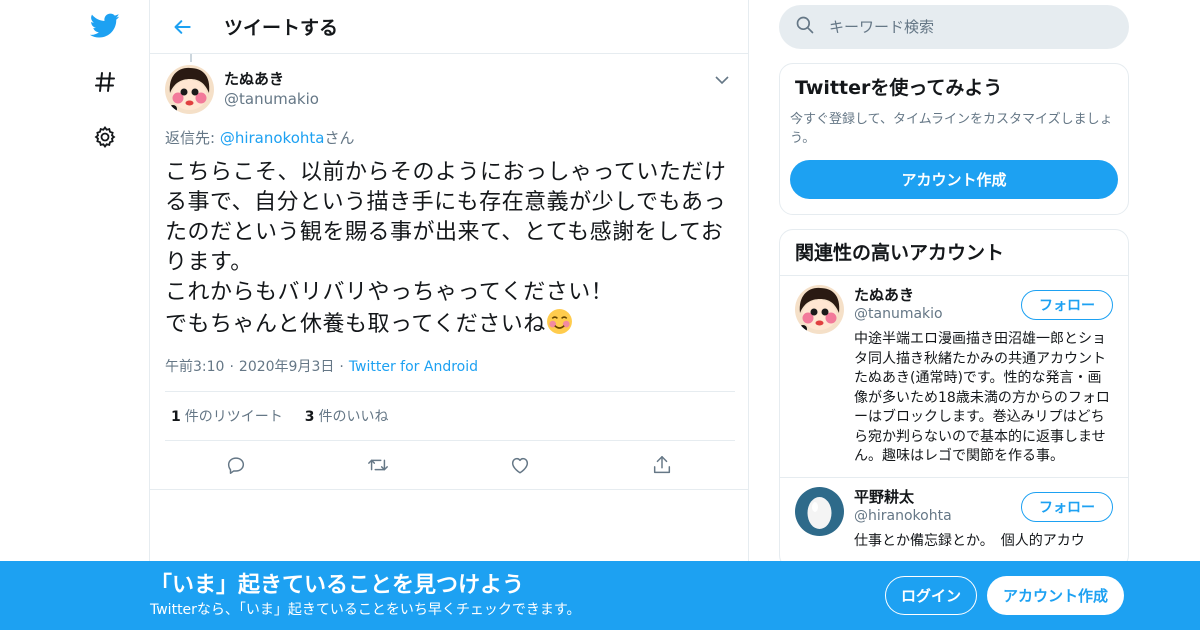 This screenshot has height=630, width=1200. Describe the element at coordinates (449, 489) in the screenshot. I see `divider` at that location.